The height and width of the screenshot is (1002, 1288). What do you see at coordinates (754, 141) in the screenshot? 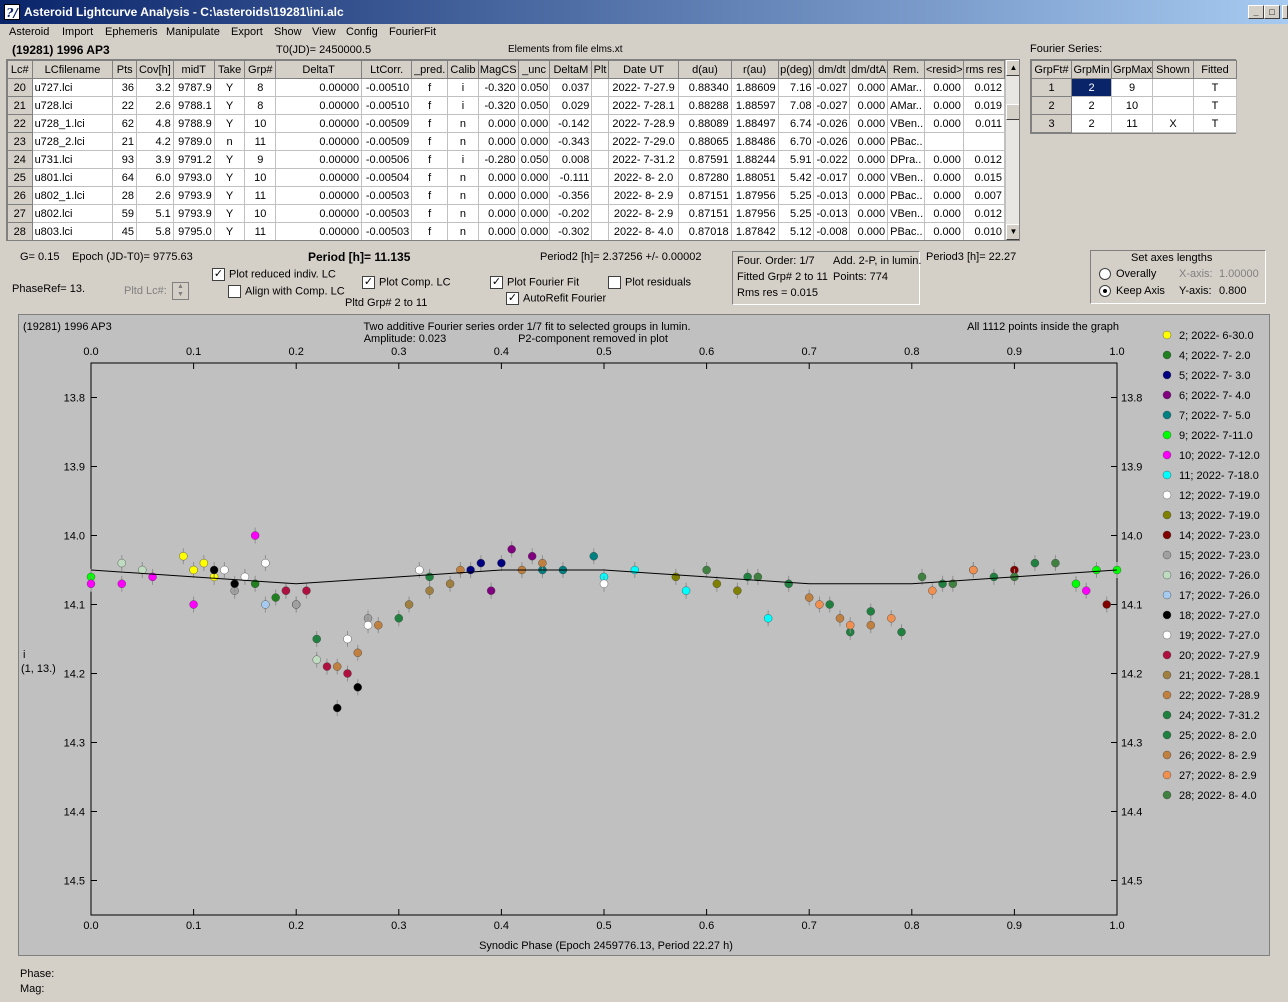
I see `lc-cell: 1.88486` at bounding box center [754, 141].